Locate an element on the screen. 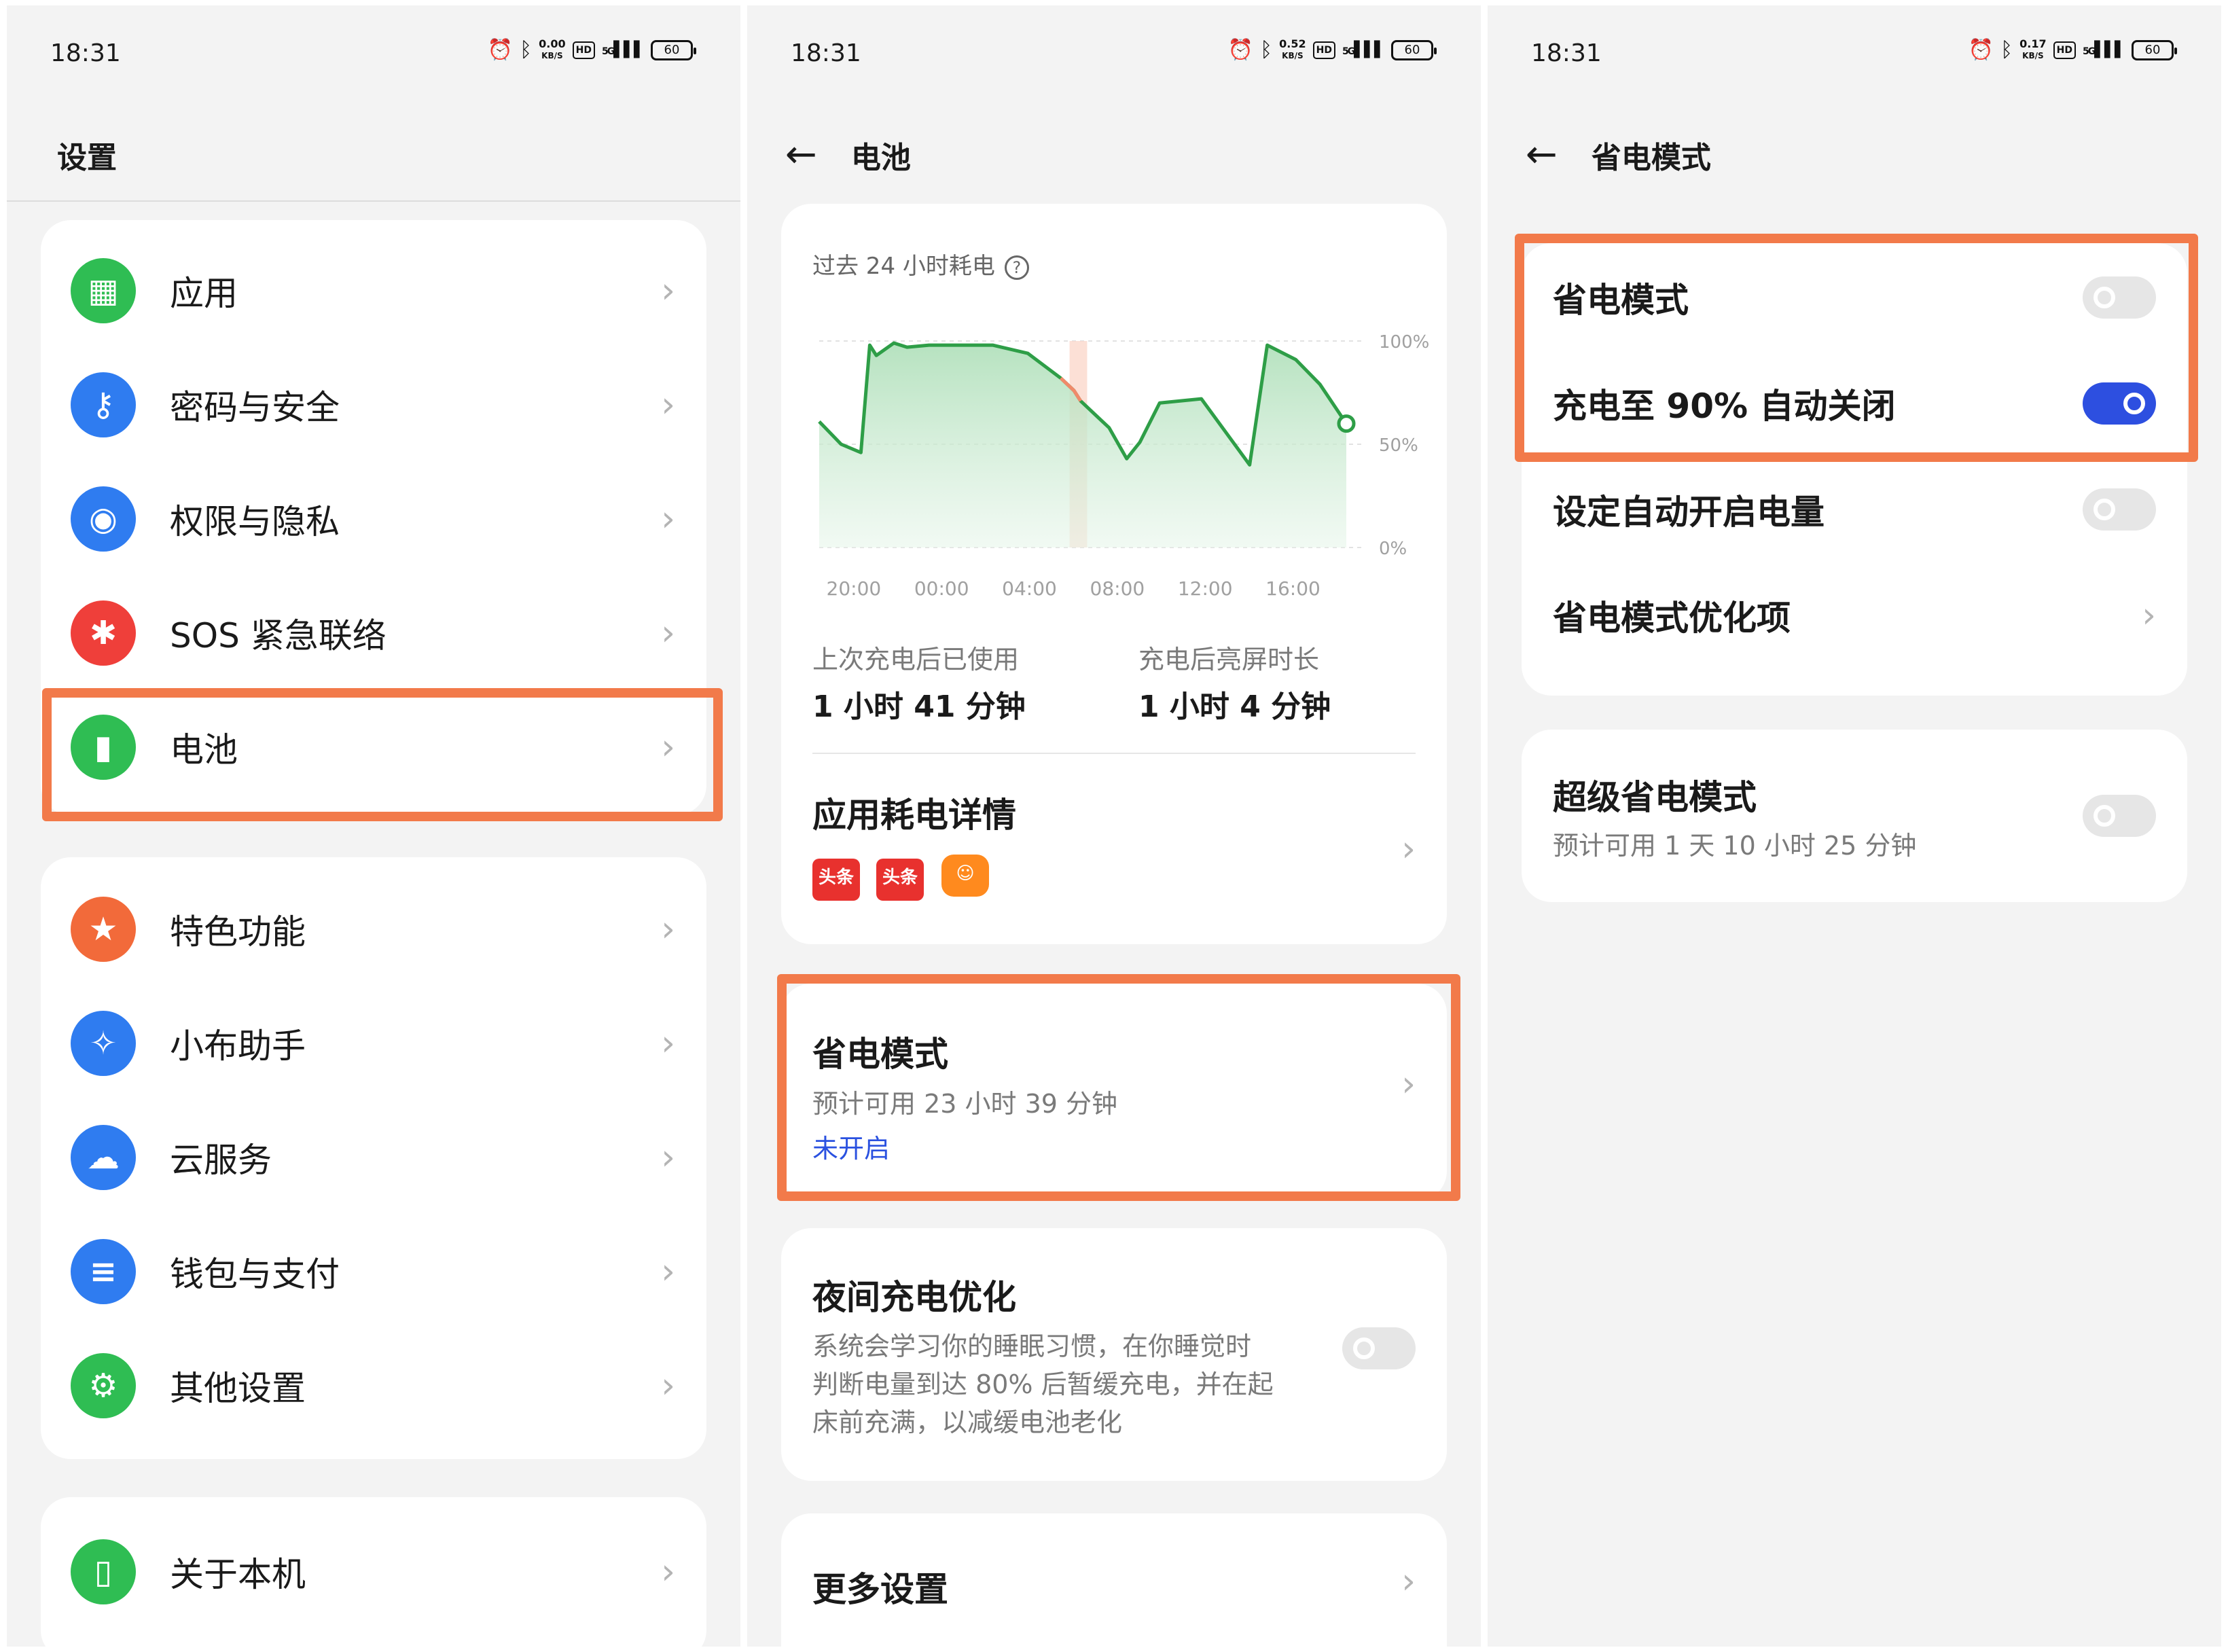 This screenshot has height=1652, width=2228. settings-item-label: 权限与隐私 is located at coordinates (255, 521).